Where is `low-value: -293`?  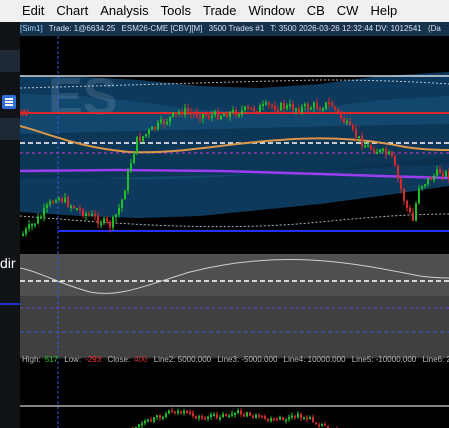
low-value: -293 is located at coordinates (93, 359).